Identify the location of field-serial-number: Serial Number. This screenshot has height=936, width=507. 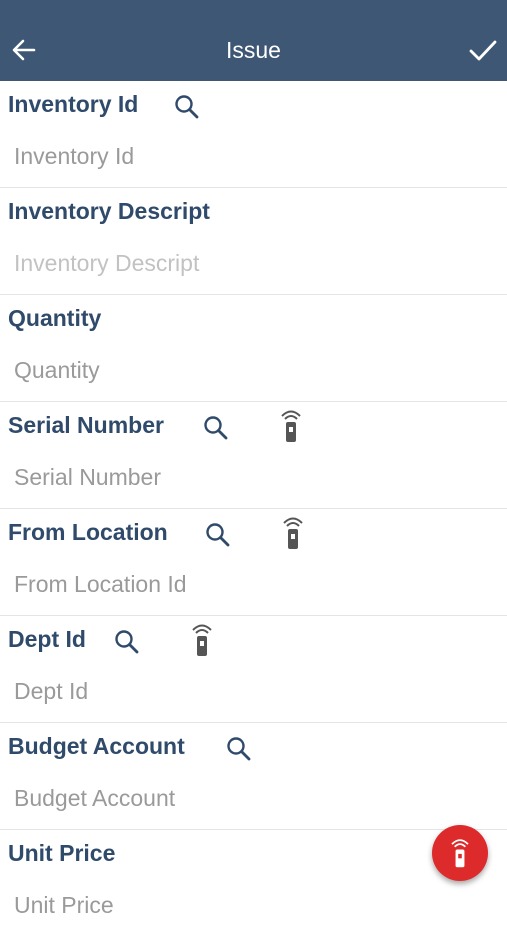
(253, 455).